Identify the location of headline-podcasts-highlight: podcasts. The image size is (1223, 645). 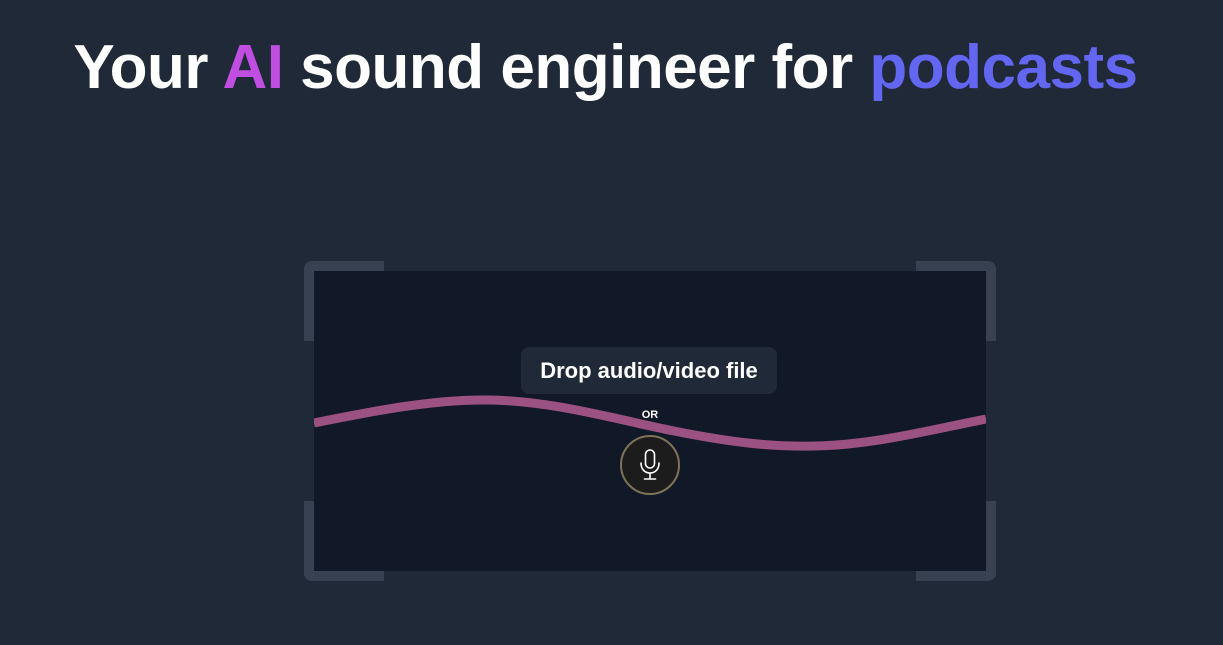
(1003, 67).